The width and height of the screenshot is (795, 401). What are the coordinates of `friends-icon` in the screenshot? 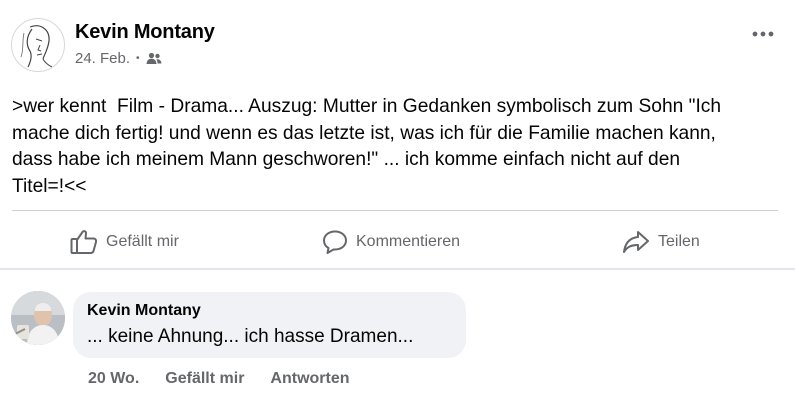 It's located at (154, 58).